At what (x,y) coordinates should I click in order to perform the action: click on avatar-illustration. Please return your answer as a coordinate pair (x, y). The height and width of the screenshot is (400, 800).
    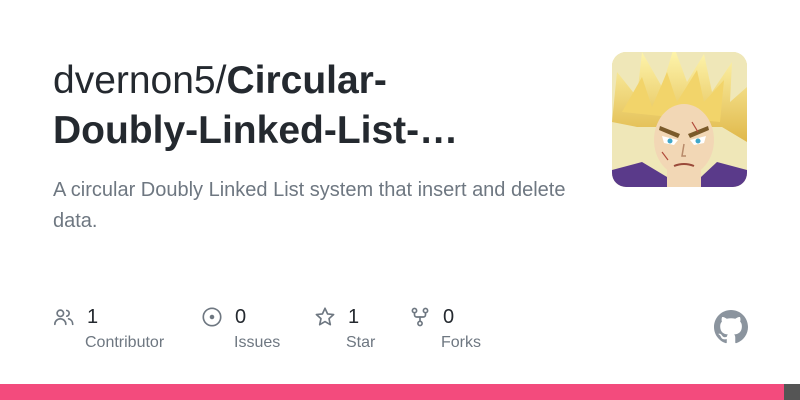
    Looking at the image, I should click on (679, 119).